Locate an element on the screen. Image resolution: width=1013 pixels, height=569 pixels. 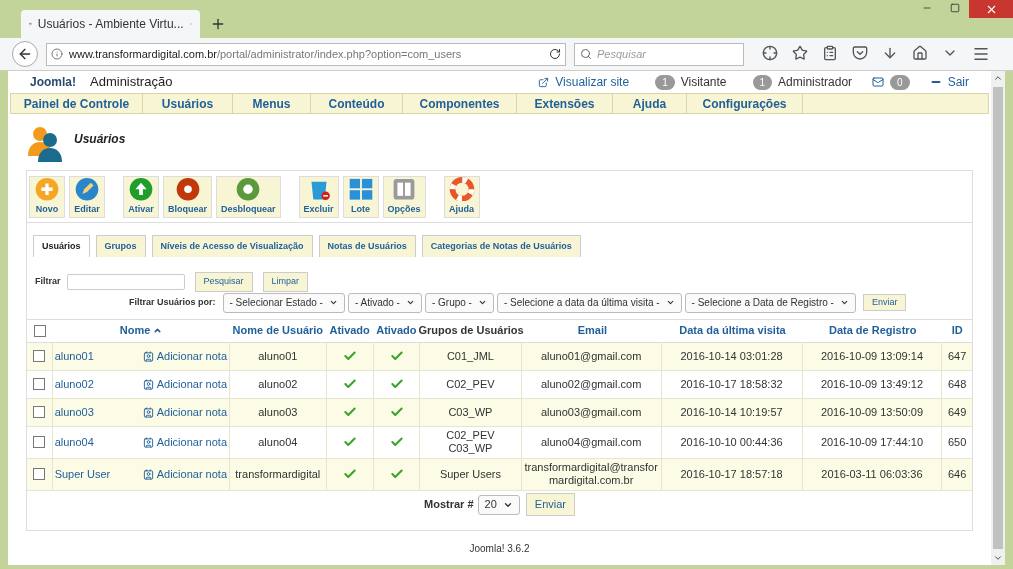
star-icon is located at coordinates (800, 53).